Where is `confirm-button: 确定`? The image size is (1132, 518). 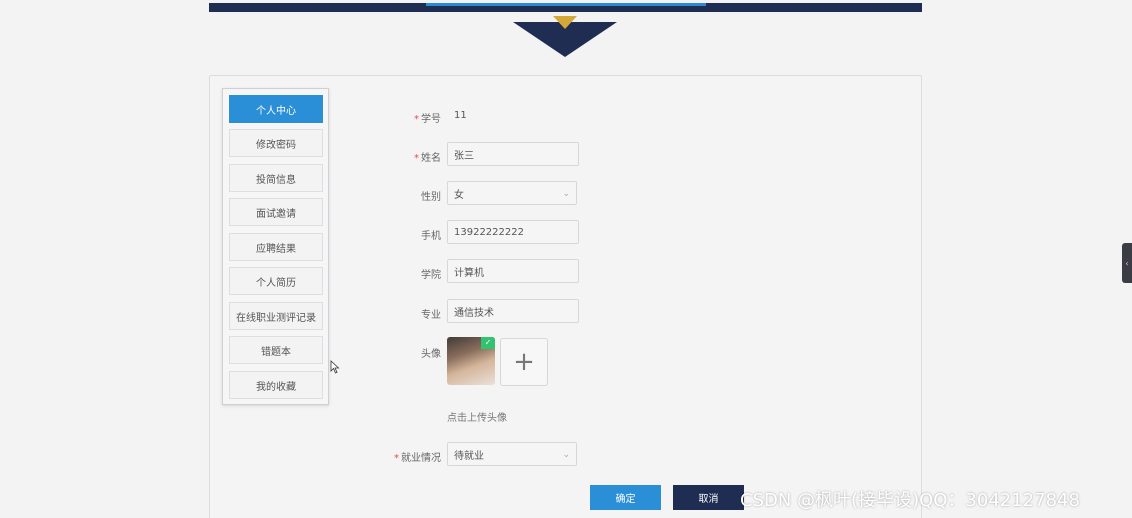 confirm-button: 确定 is located at coordinates (625, 497).